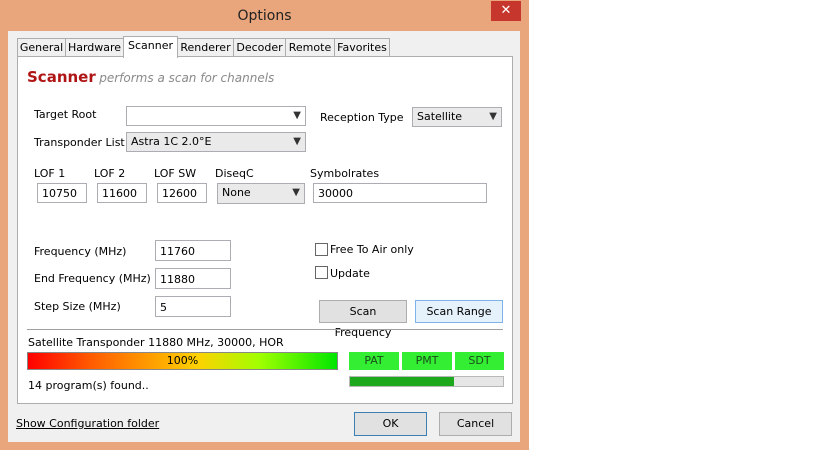 The height and width of the screenshot is (460, 819). I want to click on progress-bar: 100%, so click(182, 361).